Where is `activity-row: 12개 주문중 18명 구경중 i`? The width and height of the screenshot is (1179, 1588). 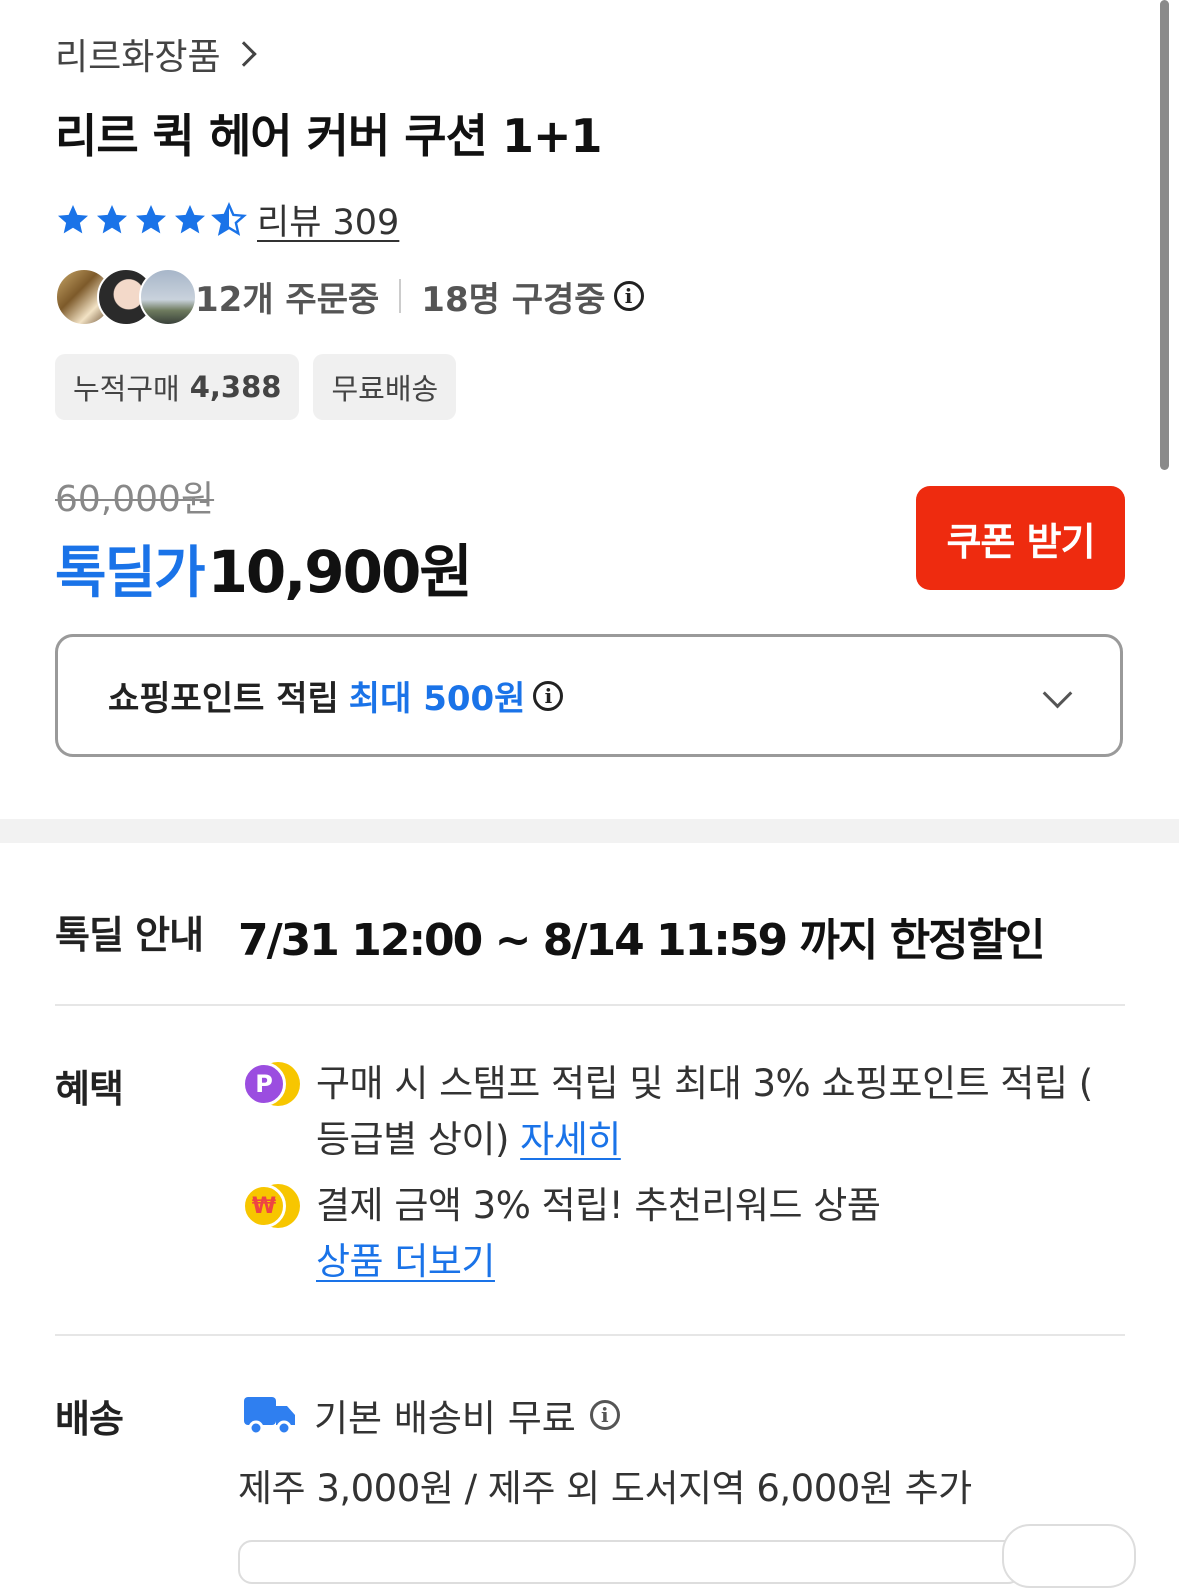
activity-row: 12개 주문중 18명 구경중 i is located at coordinates (349, 297).